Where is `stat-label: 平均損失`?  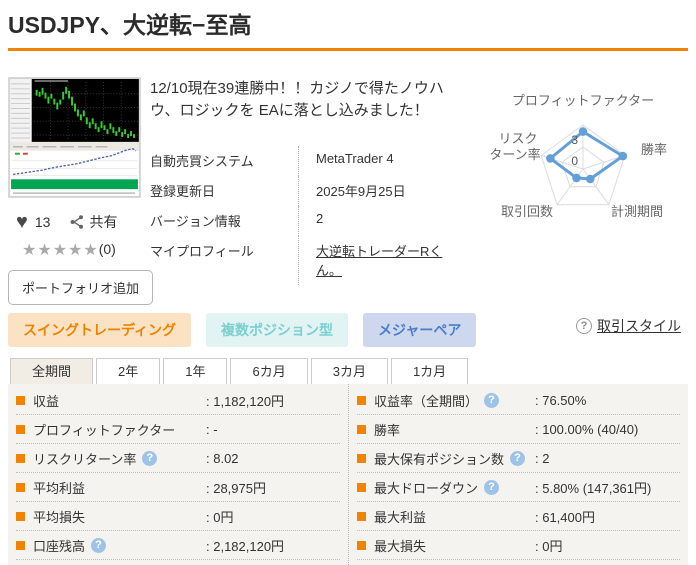
stat-label: 平均損失 is located at coordinates (59, 517).